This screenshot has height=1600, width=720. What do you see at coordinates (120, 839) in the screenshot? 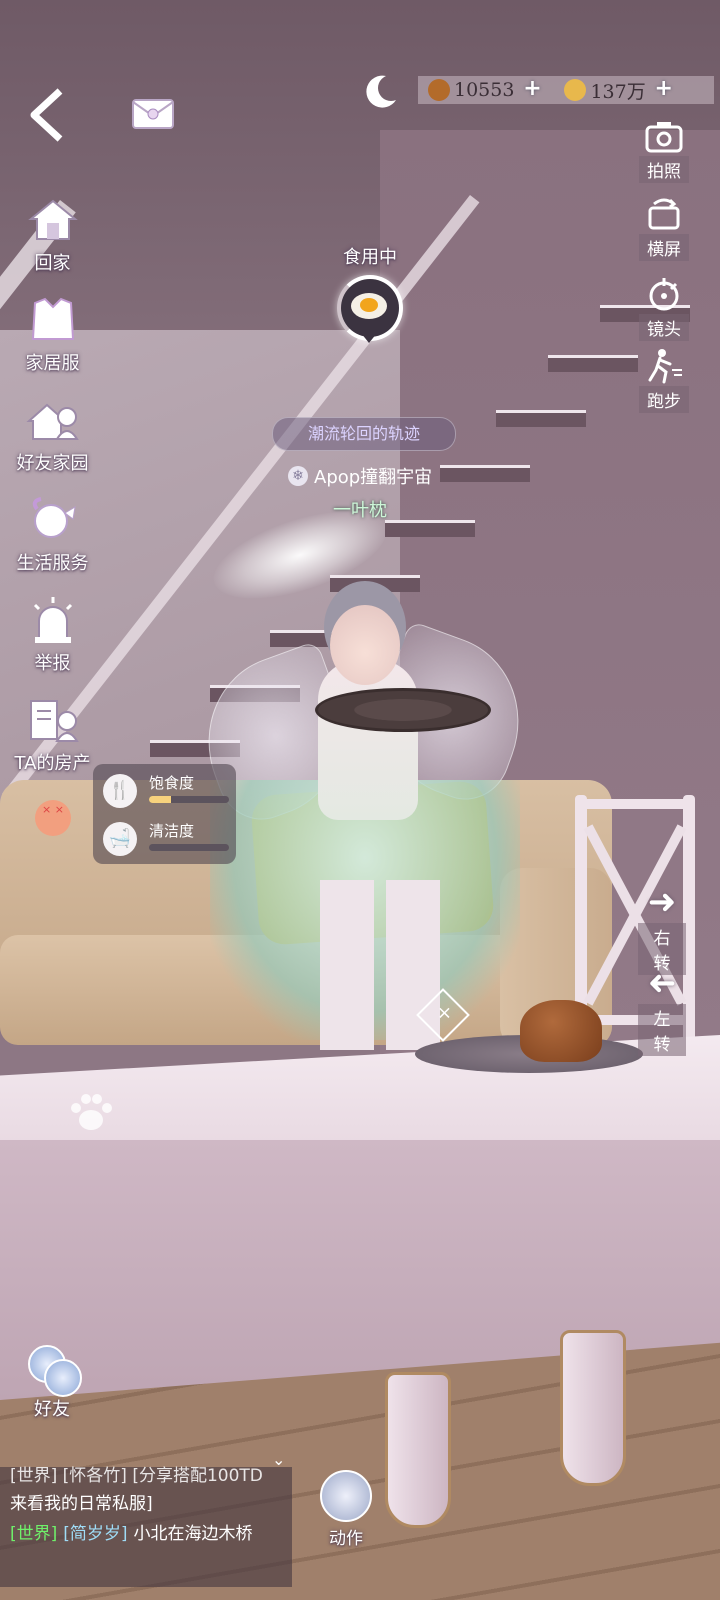
I see `bathtub-icon: 🛁` at bounding box center [120, 839].